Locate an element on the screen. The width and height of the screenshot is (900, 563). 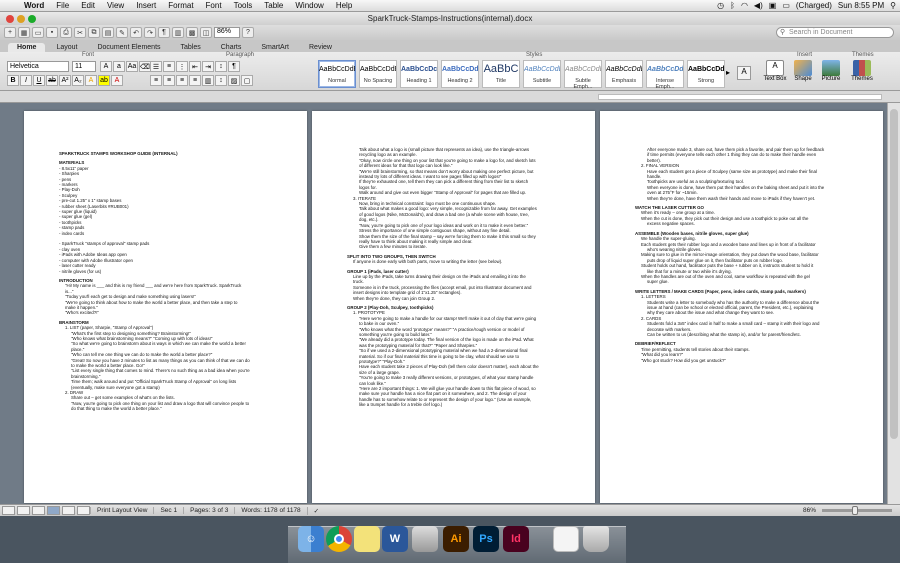
finder-icon: ☺ is located at coordinates (311, 539).